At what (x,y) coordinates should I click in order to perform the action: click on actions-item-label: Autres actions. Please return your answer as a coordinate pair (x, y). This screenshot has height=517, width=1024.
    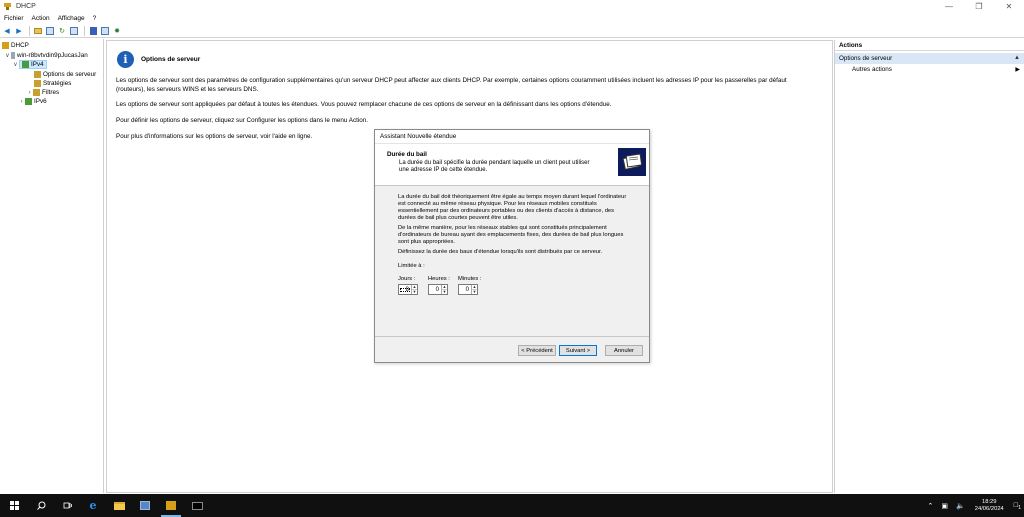
    Looking at the image, I should click on (872, 69).